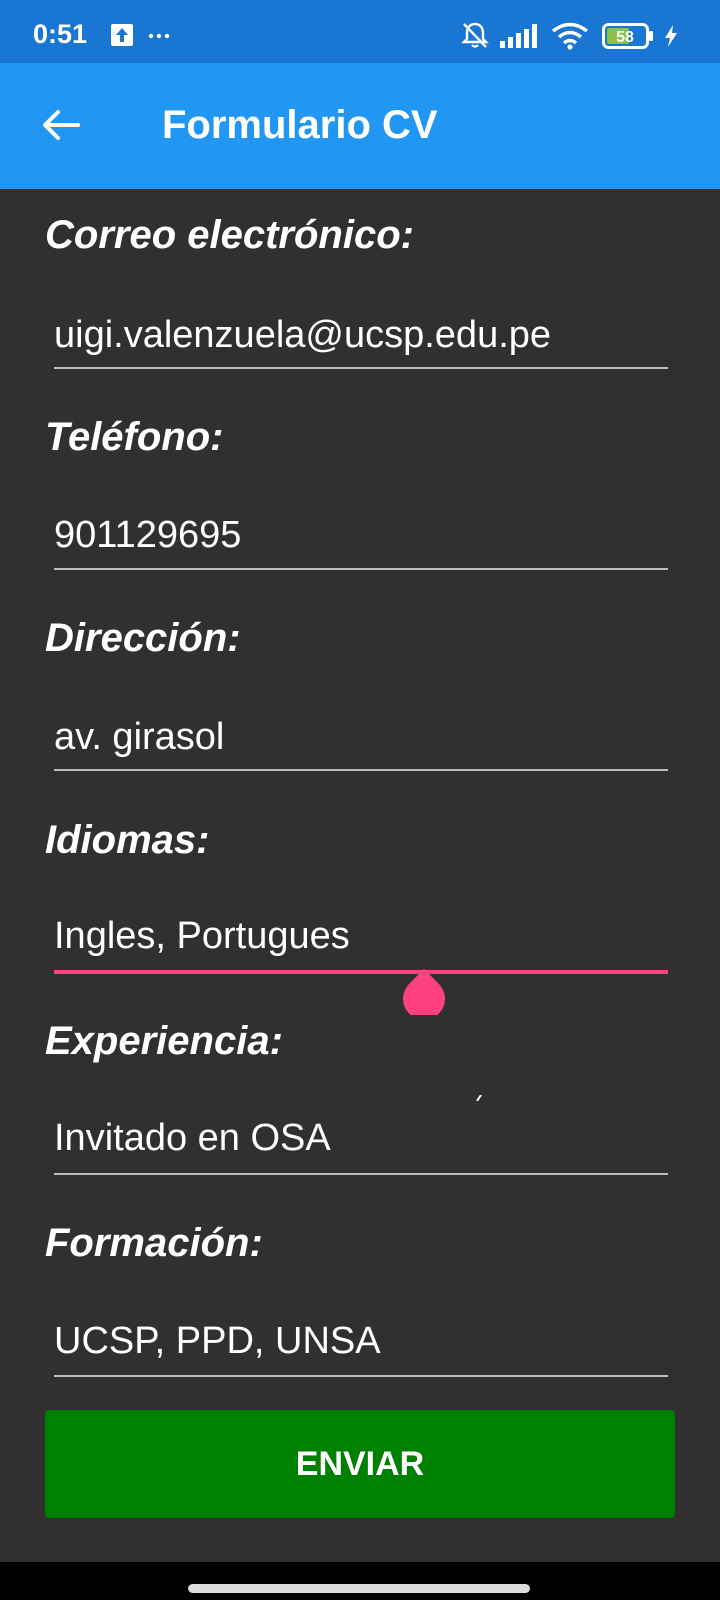 The height and width of the screenshot is (1600, 720). I want to click on battery-icon: 58, so click(627, 36).